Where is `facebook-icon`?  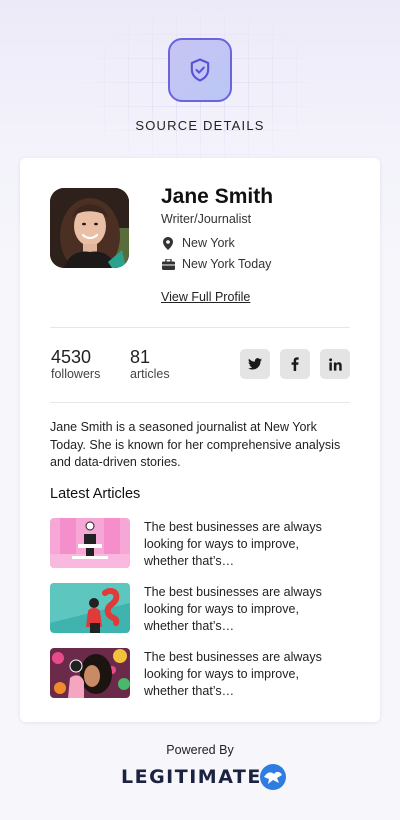
facebook-icon is located at coordinates (295, 364).